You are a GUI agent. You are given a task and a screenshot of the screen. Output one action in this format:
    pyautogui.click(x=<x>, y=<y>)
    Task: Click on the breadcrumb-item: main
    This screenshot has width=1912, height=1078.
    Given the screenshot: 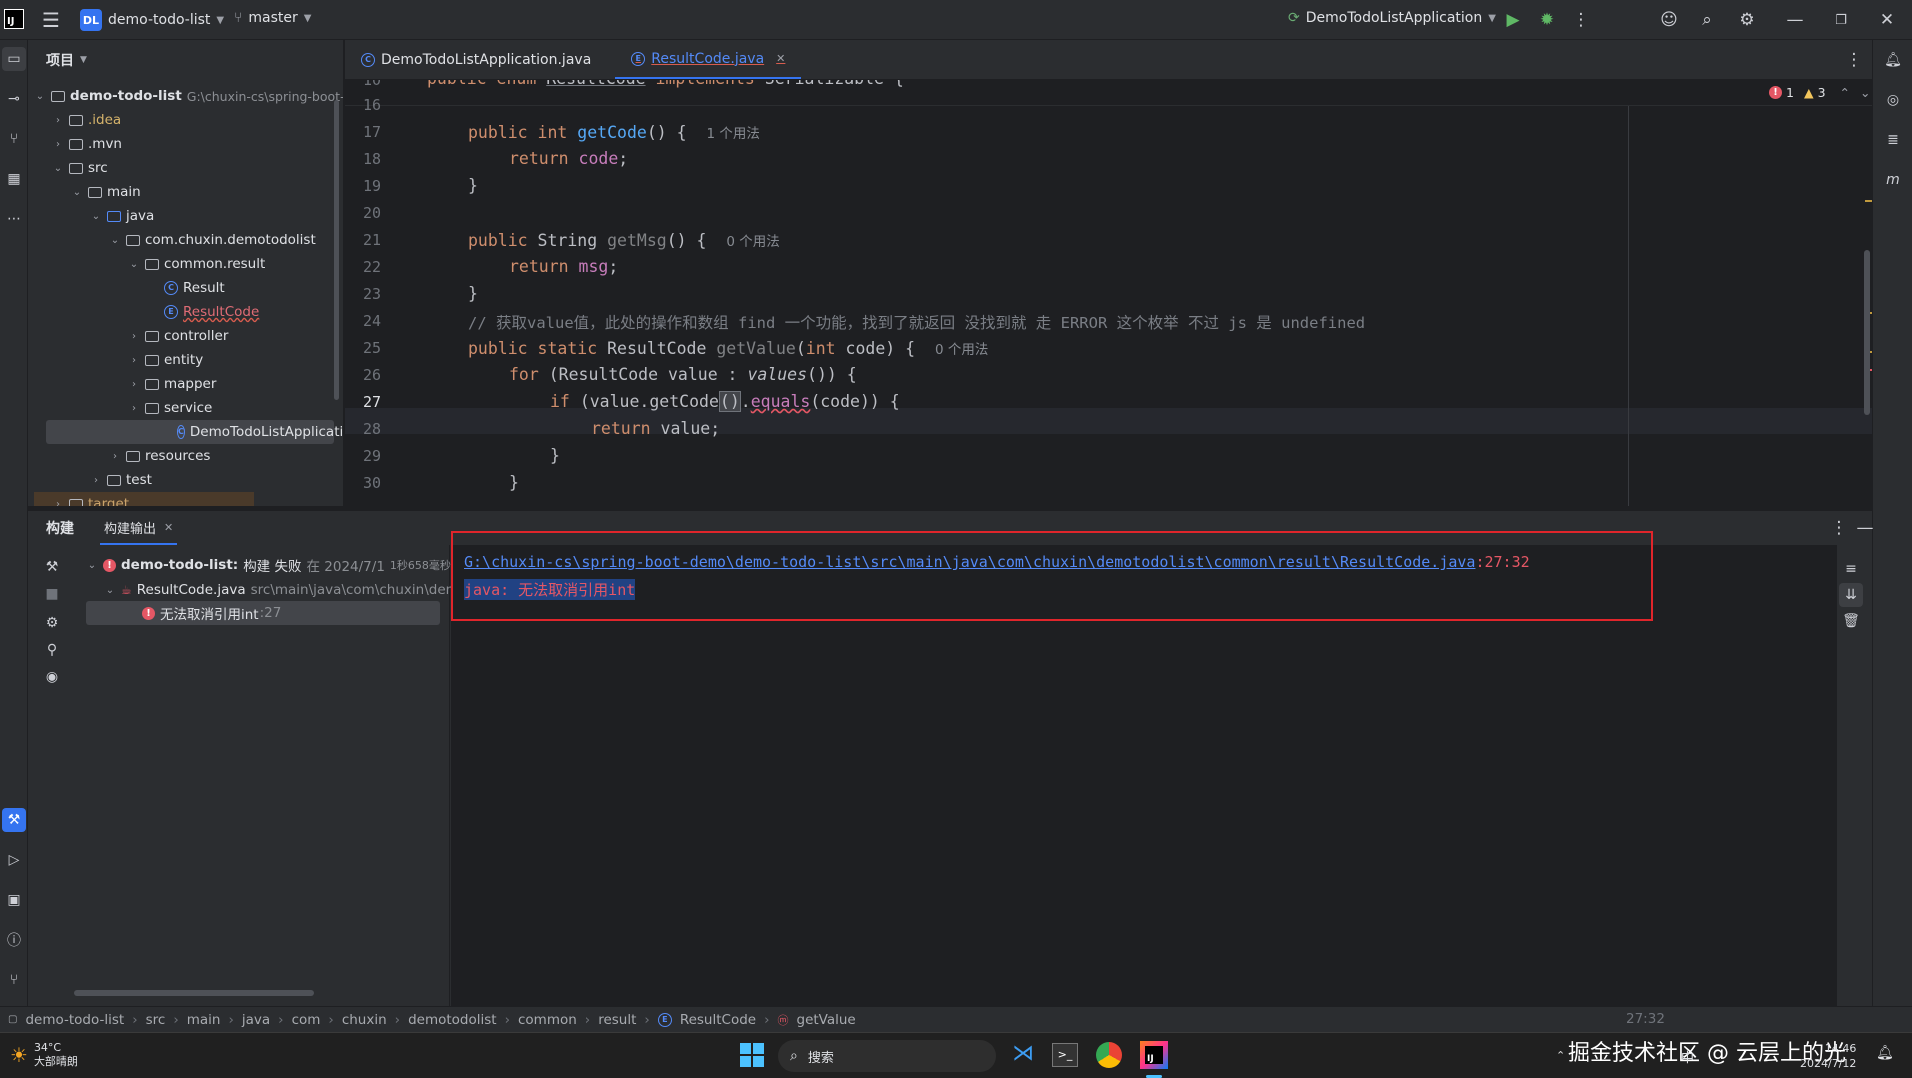 What is the action you would take?
    pyautogui.click(x=204, y=1020)
    